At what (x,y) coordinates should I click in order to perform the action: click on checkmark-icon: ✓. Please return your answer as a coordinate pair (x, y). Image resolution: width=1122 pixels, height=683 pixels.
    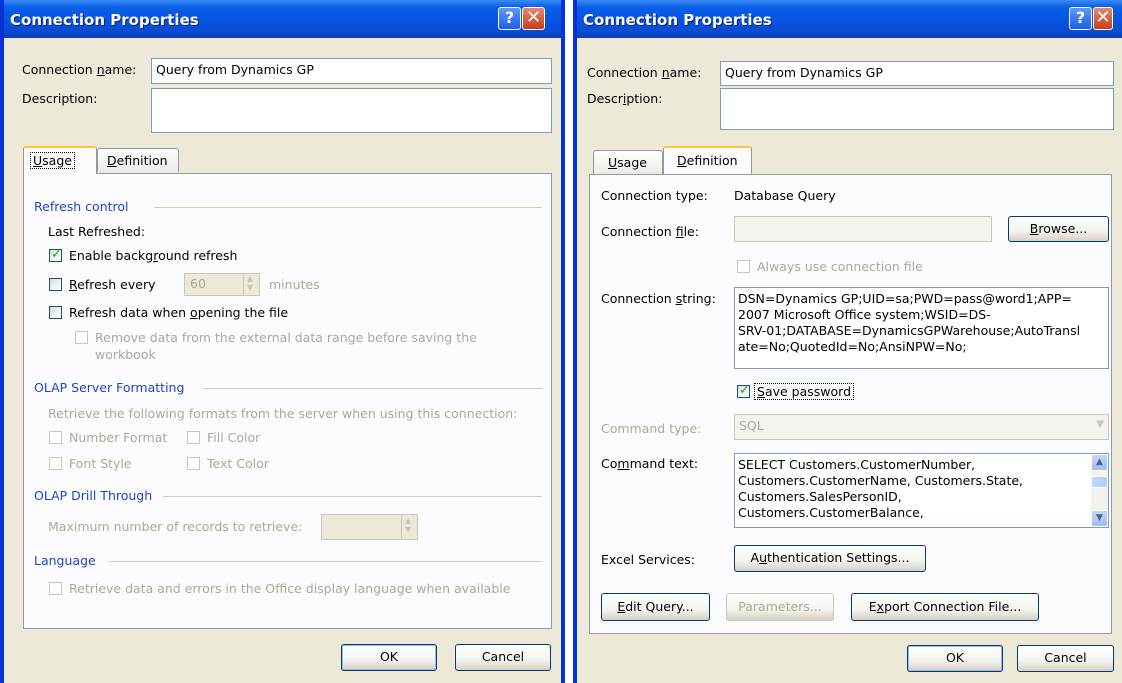
    Looking at the image, I should click on (744, 390).